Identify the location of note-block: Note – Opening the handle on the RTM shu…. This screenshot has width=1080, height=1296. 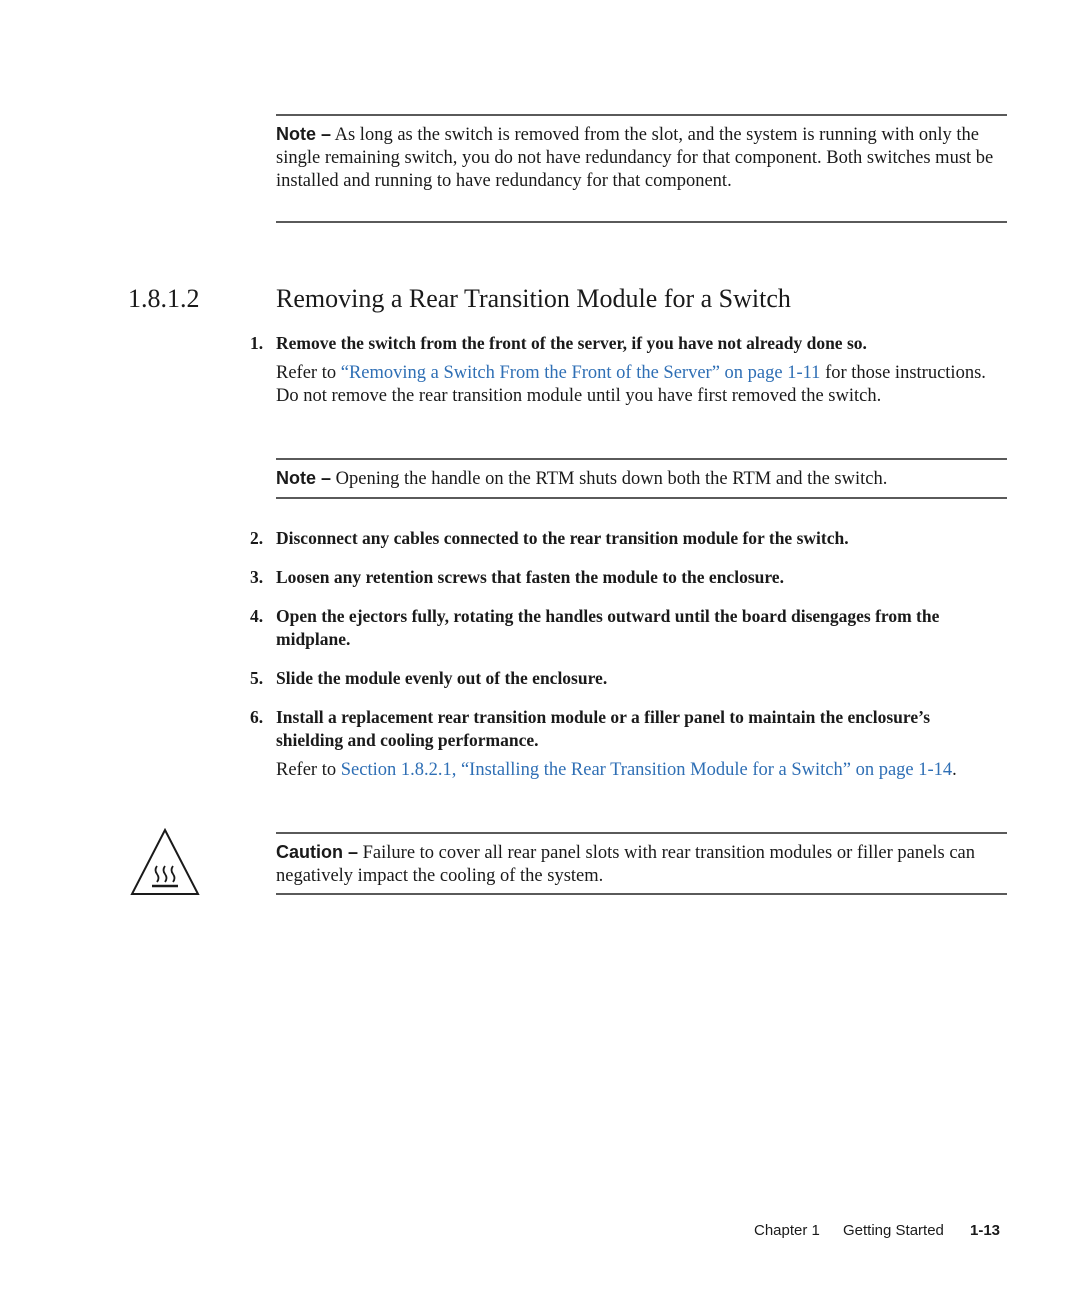
(641, 479).